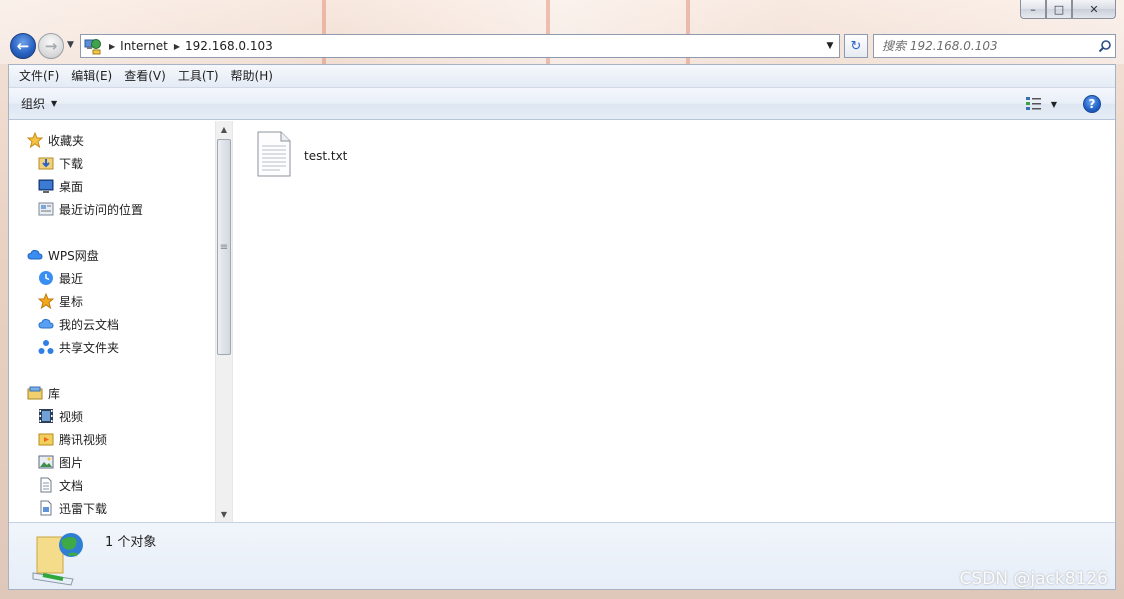 The image size is (1124, 599). What do you see at coordinates (71, 416) in the screenshot?
I see `nav-item-label: 视频` at bounding box center [71, 416].